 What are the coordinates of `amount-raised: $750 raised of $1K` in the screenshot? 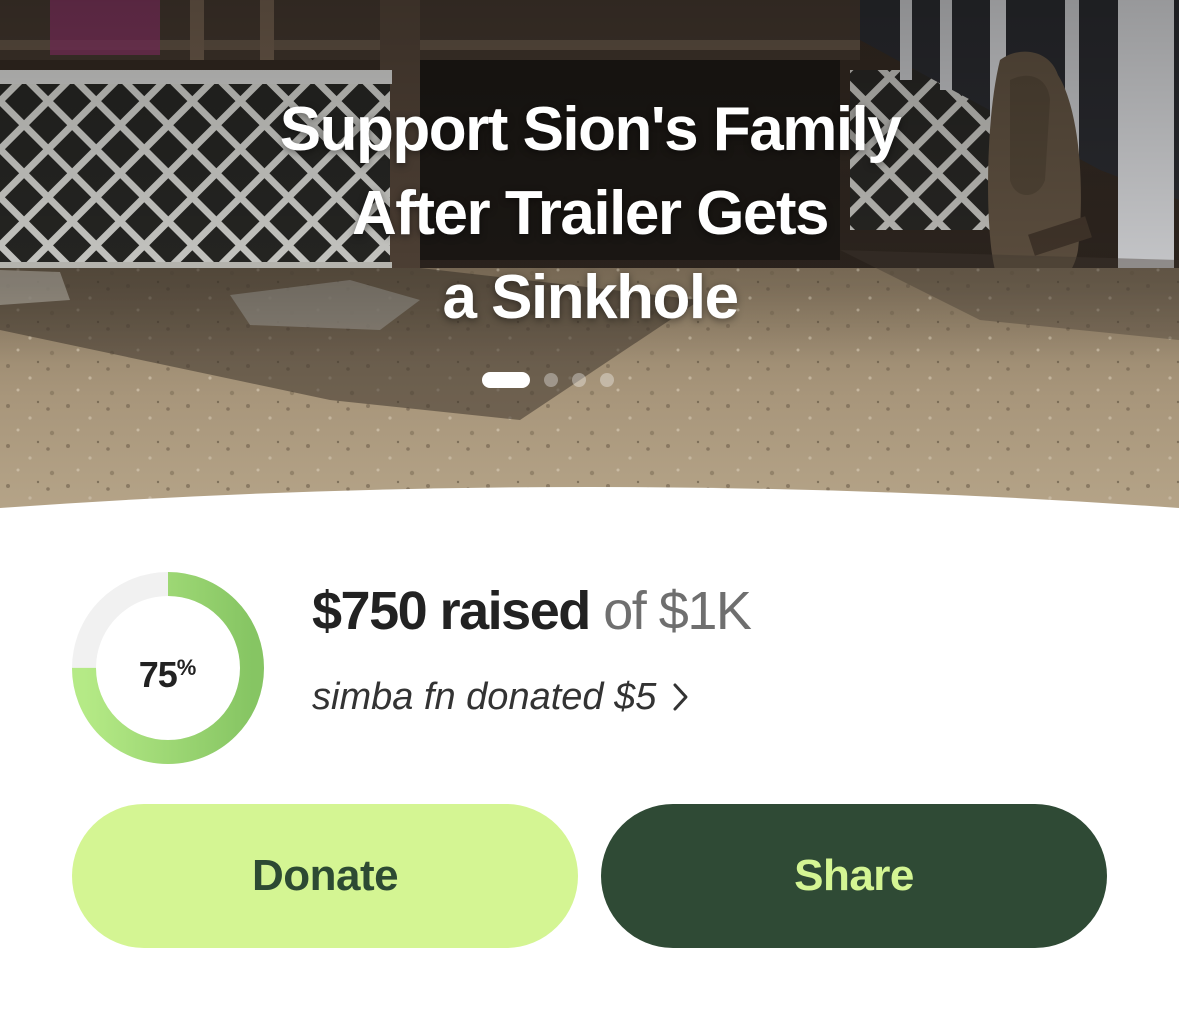 It's located at (532, 611).